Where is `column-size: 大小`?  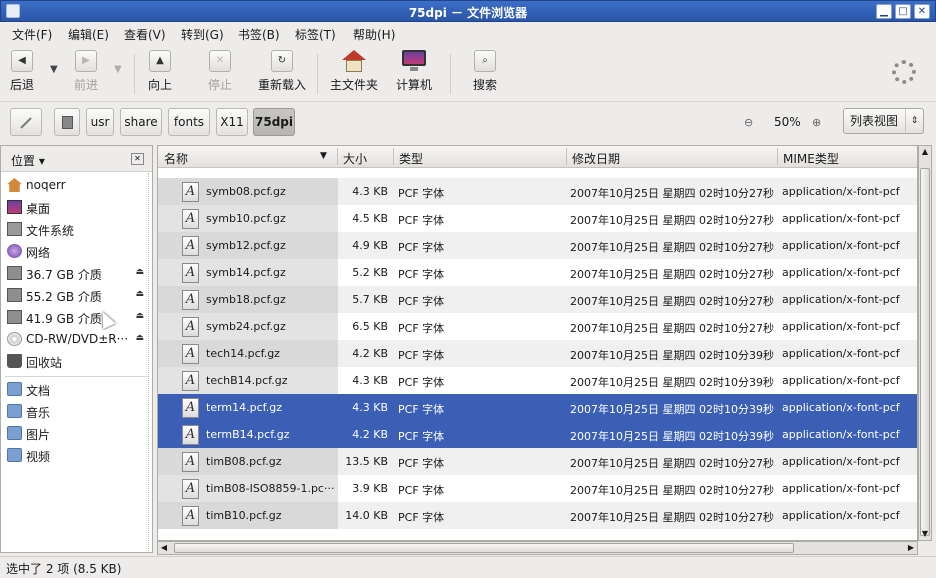 column-size: 大小 is located at coordinates (355, 158).